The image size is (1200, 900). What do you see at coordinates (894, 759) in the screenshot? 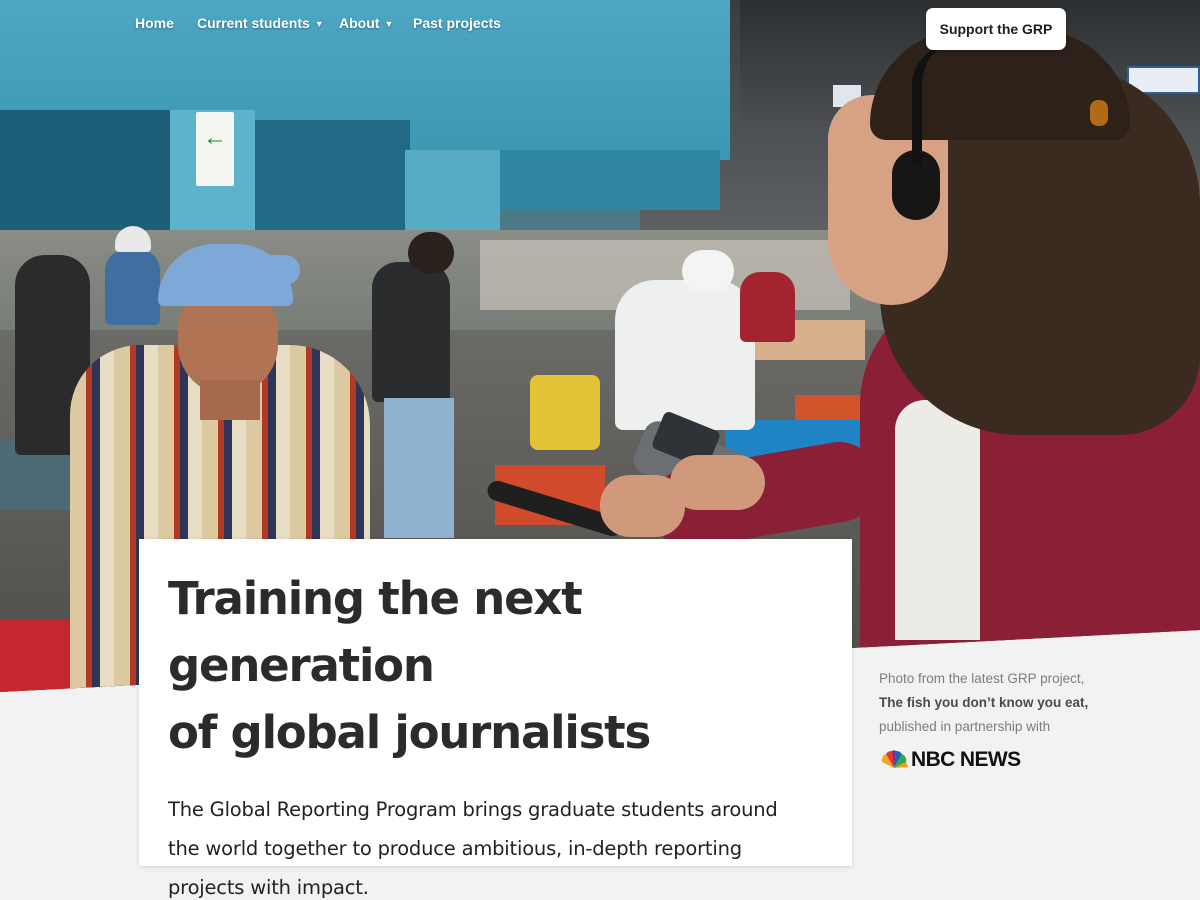
I see `nbc-peacock-icon` at bounding box center [894, 759].